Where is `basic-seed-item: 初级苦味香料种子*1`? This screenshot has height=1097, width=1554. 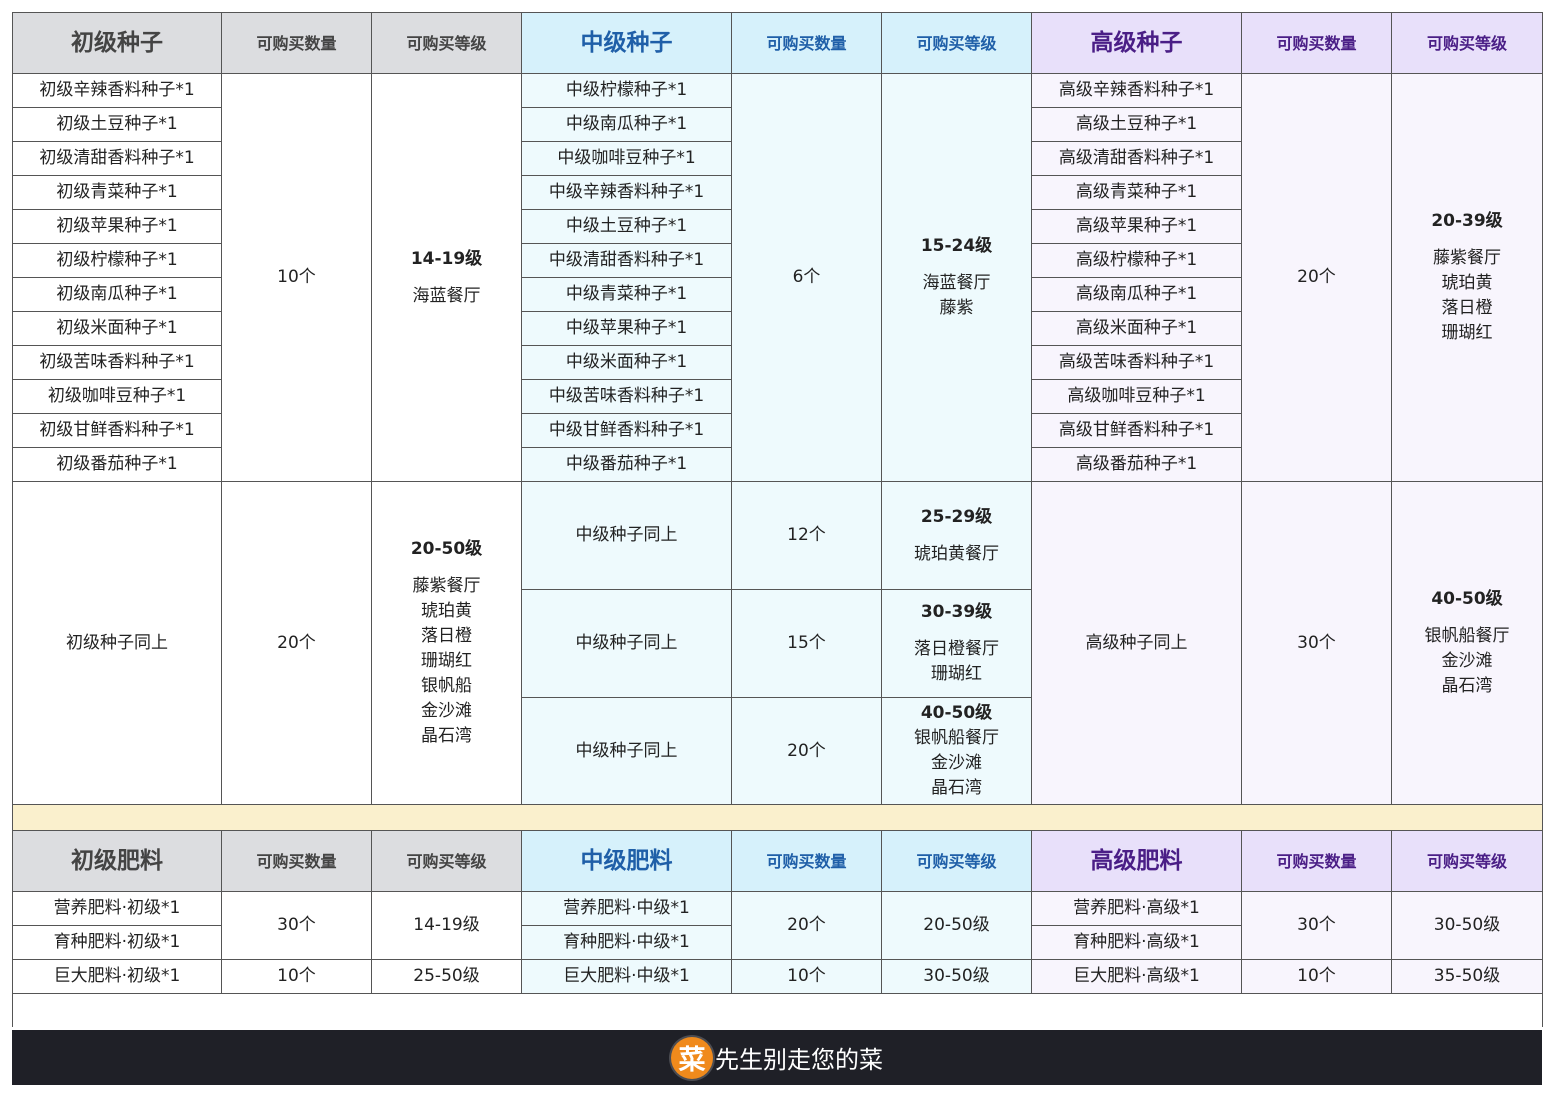 basic-seed-item: 初级苦味香料种子*1 is located at coordinates (117, 362).